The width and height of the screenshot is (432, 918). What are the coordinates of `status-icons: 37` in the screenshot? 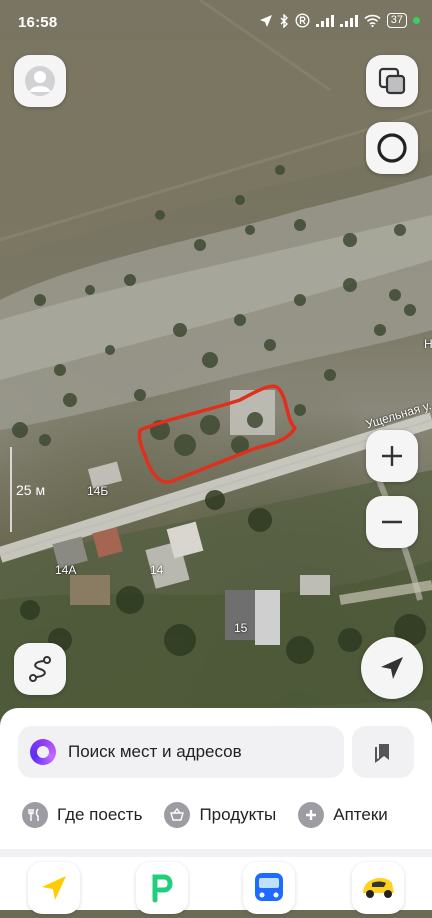 It's located at (339, 20).